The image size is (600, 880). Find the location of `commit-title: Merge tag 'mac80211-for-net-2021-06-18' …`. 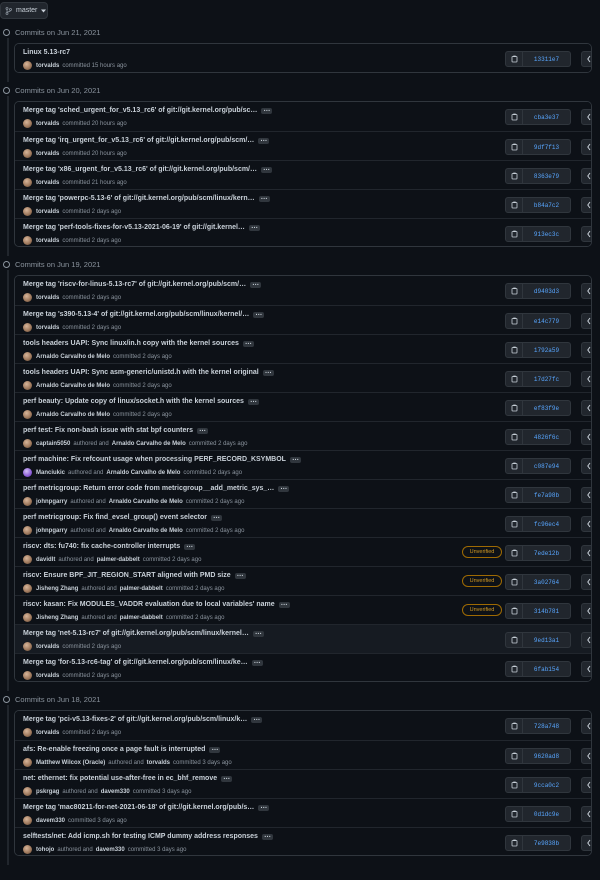

commit-title: Merge tag 'mac80211-for-net-2021-06-18' … is located at coordinates (138, 807).